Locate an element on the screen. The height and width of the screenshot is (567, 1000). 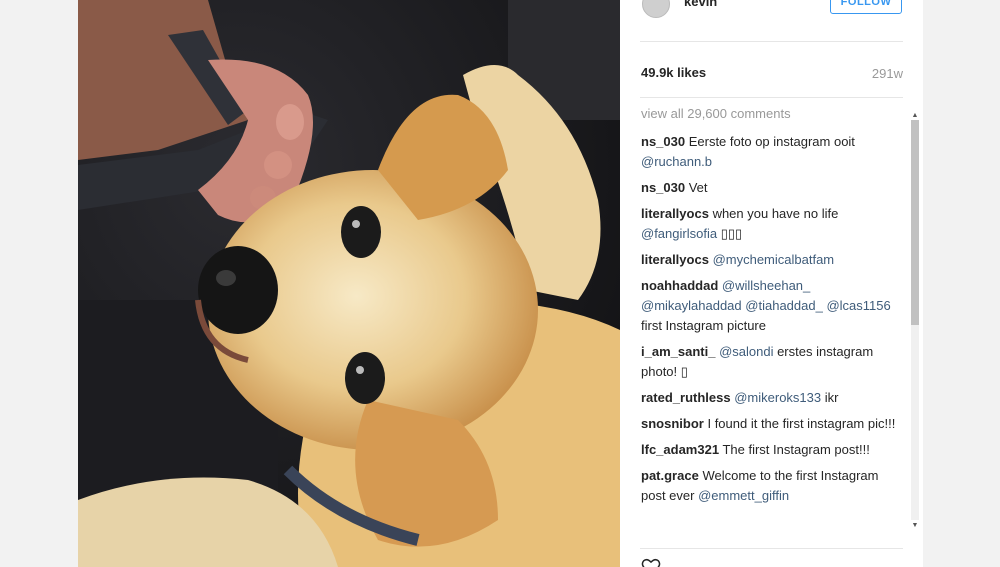
comment-username: noahhaddad is located at coordinates (679, 285).